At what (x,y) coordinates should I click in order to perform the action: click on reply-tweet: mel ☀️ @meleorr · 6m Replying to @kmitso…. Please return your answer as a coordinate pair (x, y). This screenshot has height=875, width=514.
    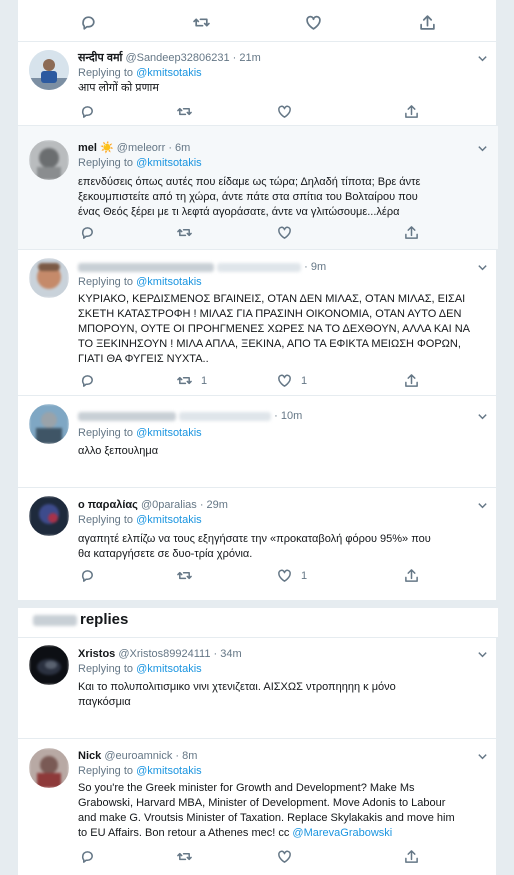
    Looking at the image, I should click on (258, 187).